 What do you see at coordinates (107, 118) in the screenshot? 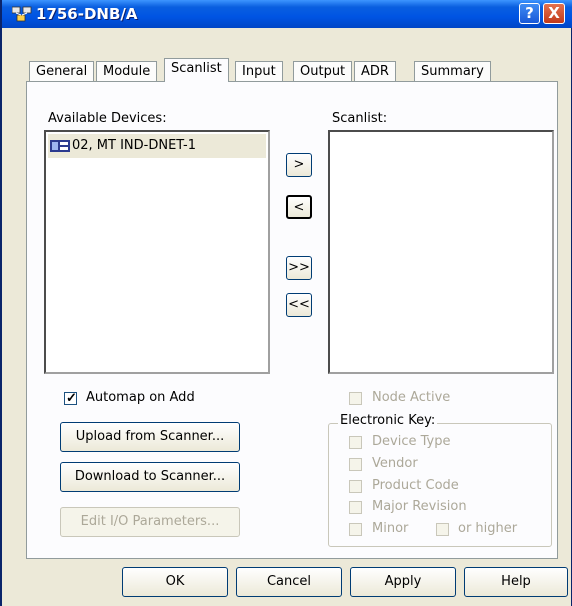
I see `available-devices-label: Available Devices:` at bounding box center [107, 118].